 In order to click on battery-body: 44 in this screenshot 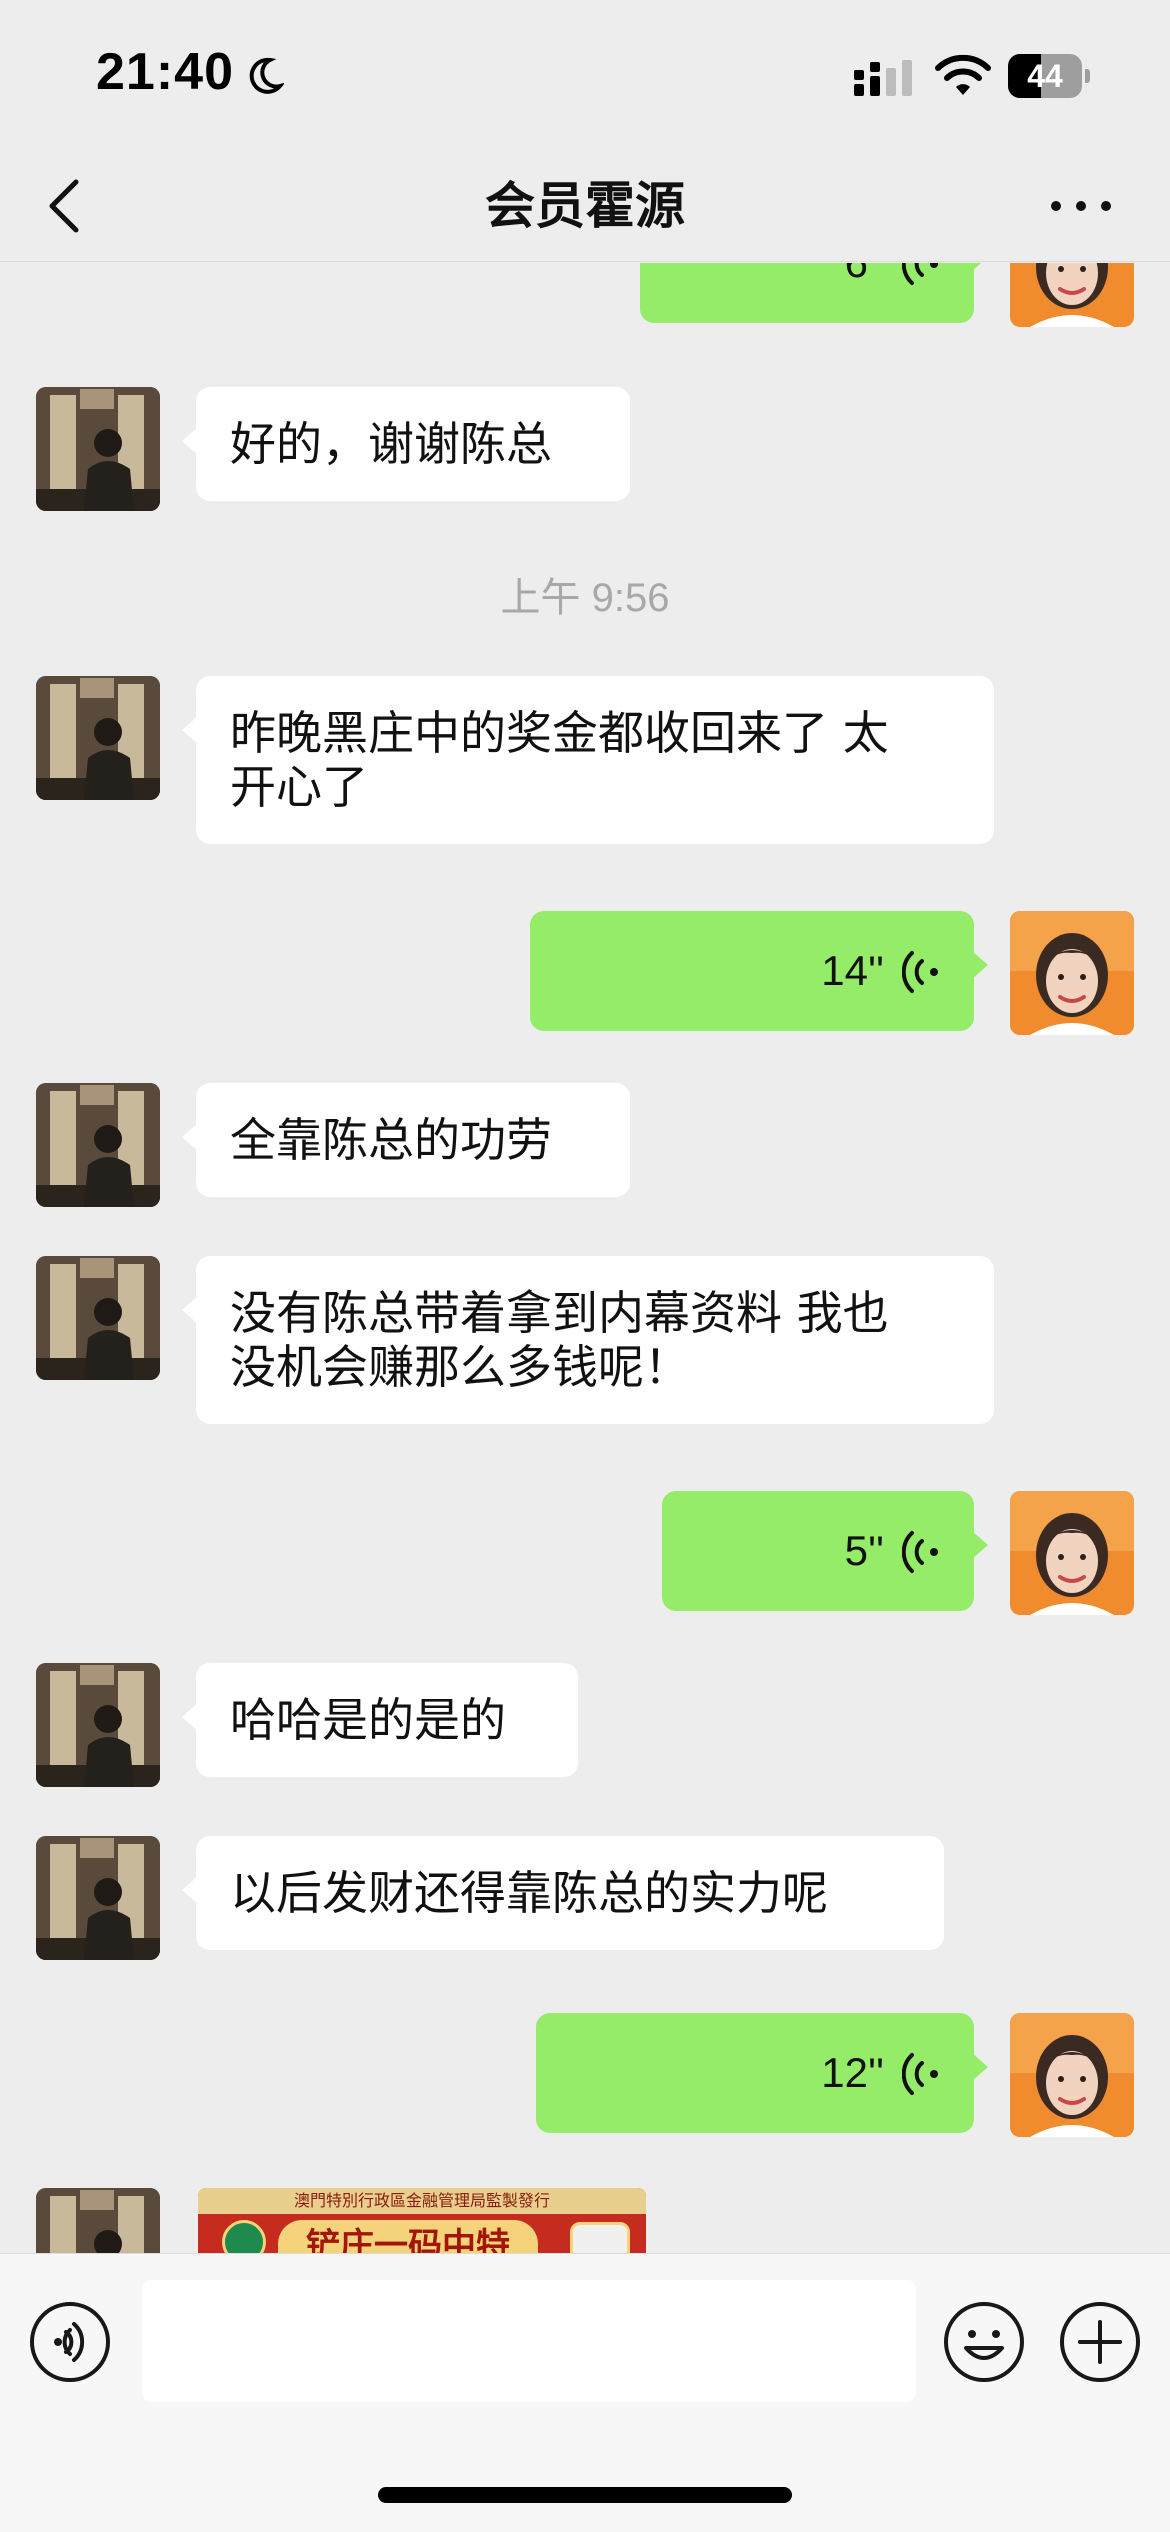, I will do `click(1045, 76)`.